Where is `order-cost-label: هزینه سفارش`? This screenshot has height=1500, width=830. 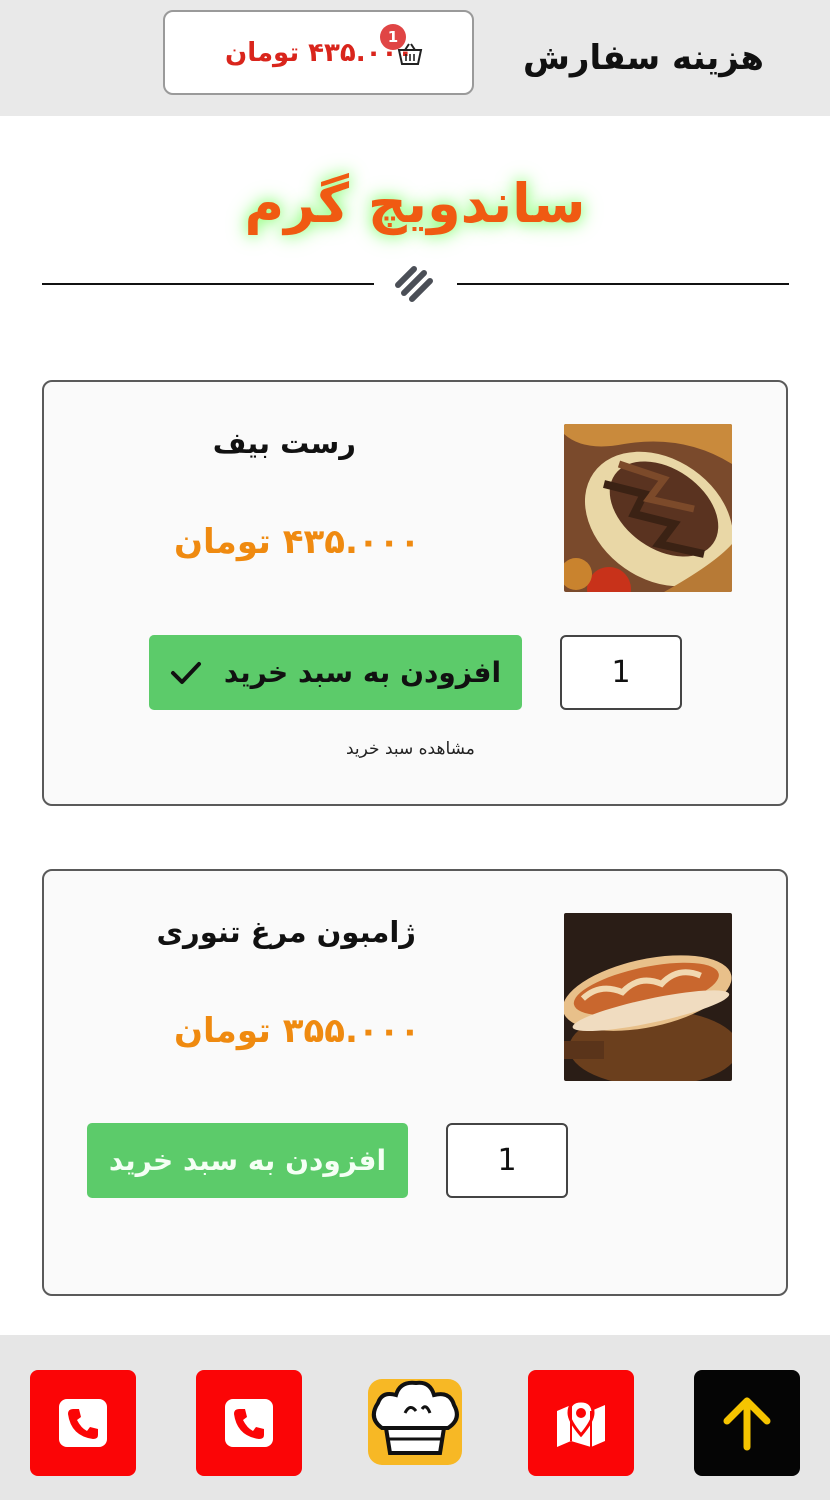
order-cost-label: هزینه سفارش is located at coordinates (643, 58).